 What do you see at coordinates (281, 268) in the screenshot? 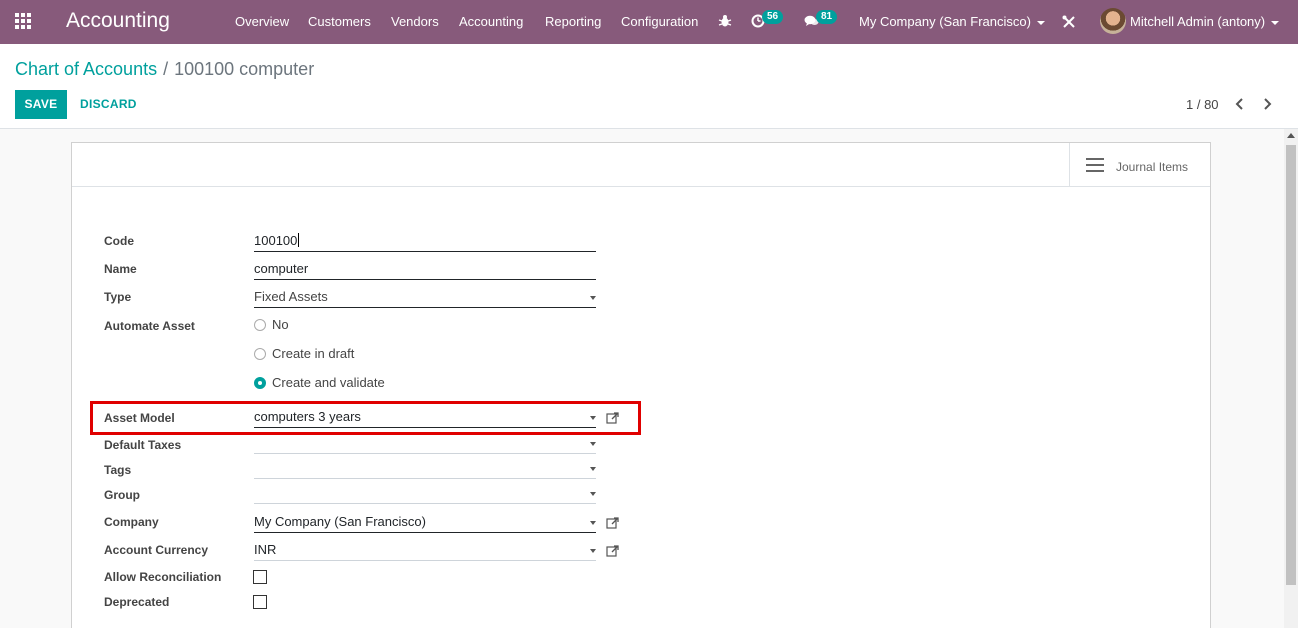
I see `name-value: computer` at bounding box center [281, 268].